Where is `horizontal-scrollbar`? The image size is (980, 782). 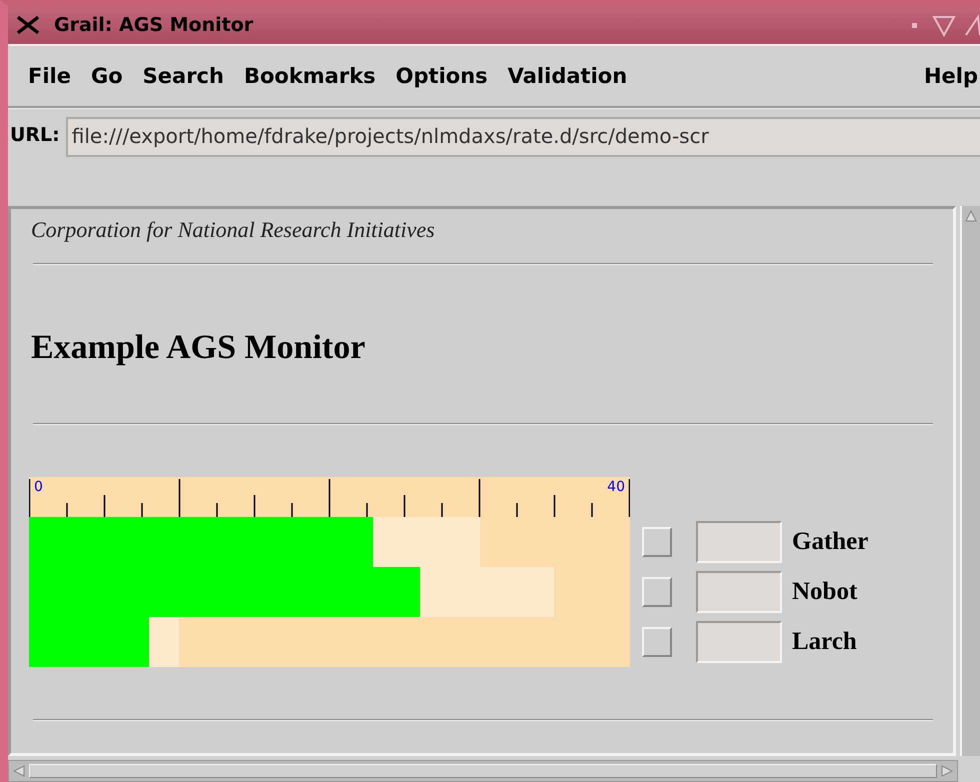 horizontal-scrollbar is located at coordinates (483, 771).